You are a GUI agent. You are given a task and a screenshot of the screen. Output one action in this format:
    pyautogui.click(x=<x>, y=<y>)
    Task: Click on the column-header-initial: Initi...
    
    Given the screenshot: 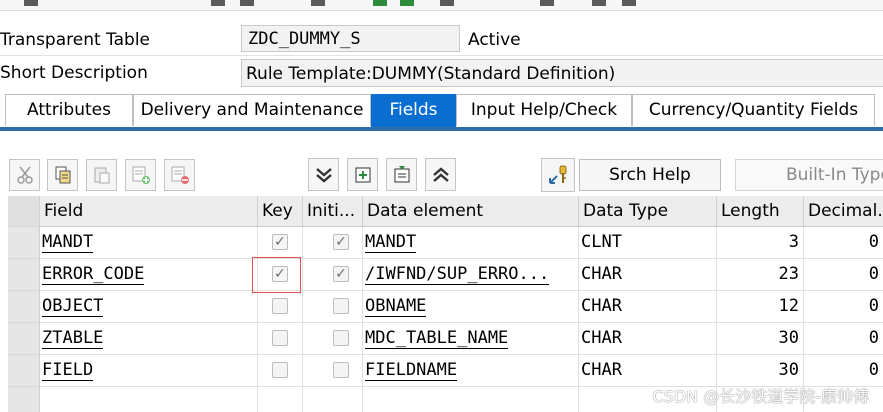 What is the action you would take?
    pyautogui.click(x=333, y=211)
    